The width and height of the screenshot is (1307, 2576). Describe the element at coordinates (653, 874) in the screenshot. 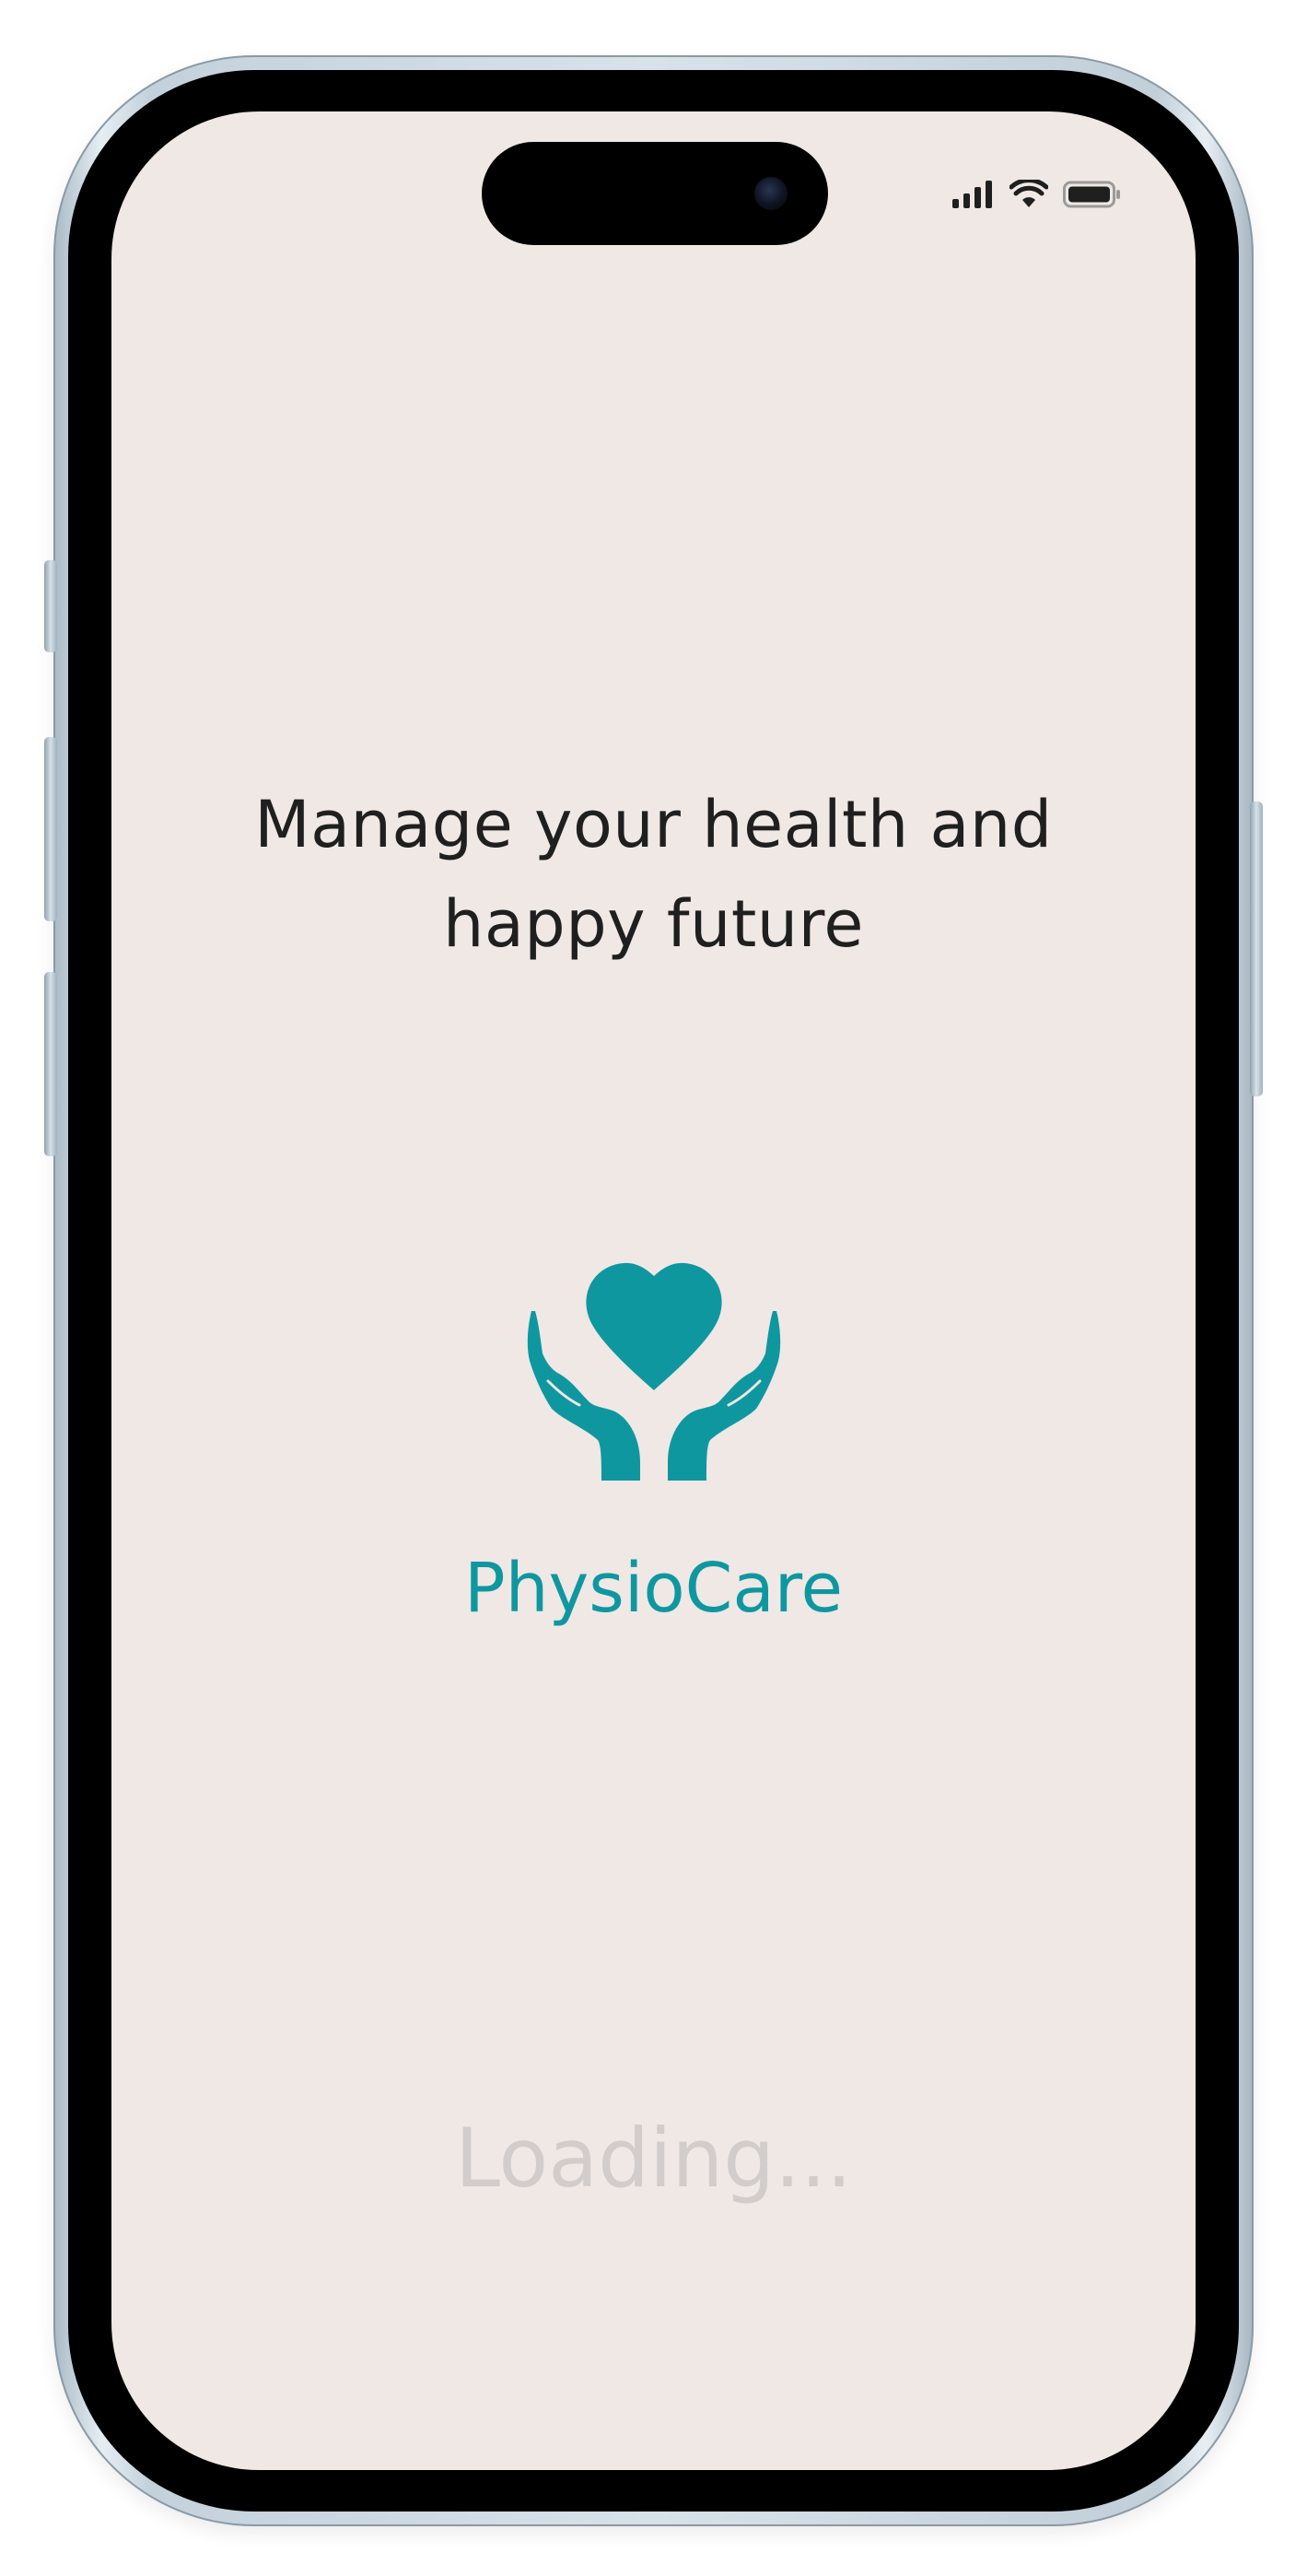

I see `splash-headline: Manage your health and happy future` at that location.